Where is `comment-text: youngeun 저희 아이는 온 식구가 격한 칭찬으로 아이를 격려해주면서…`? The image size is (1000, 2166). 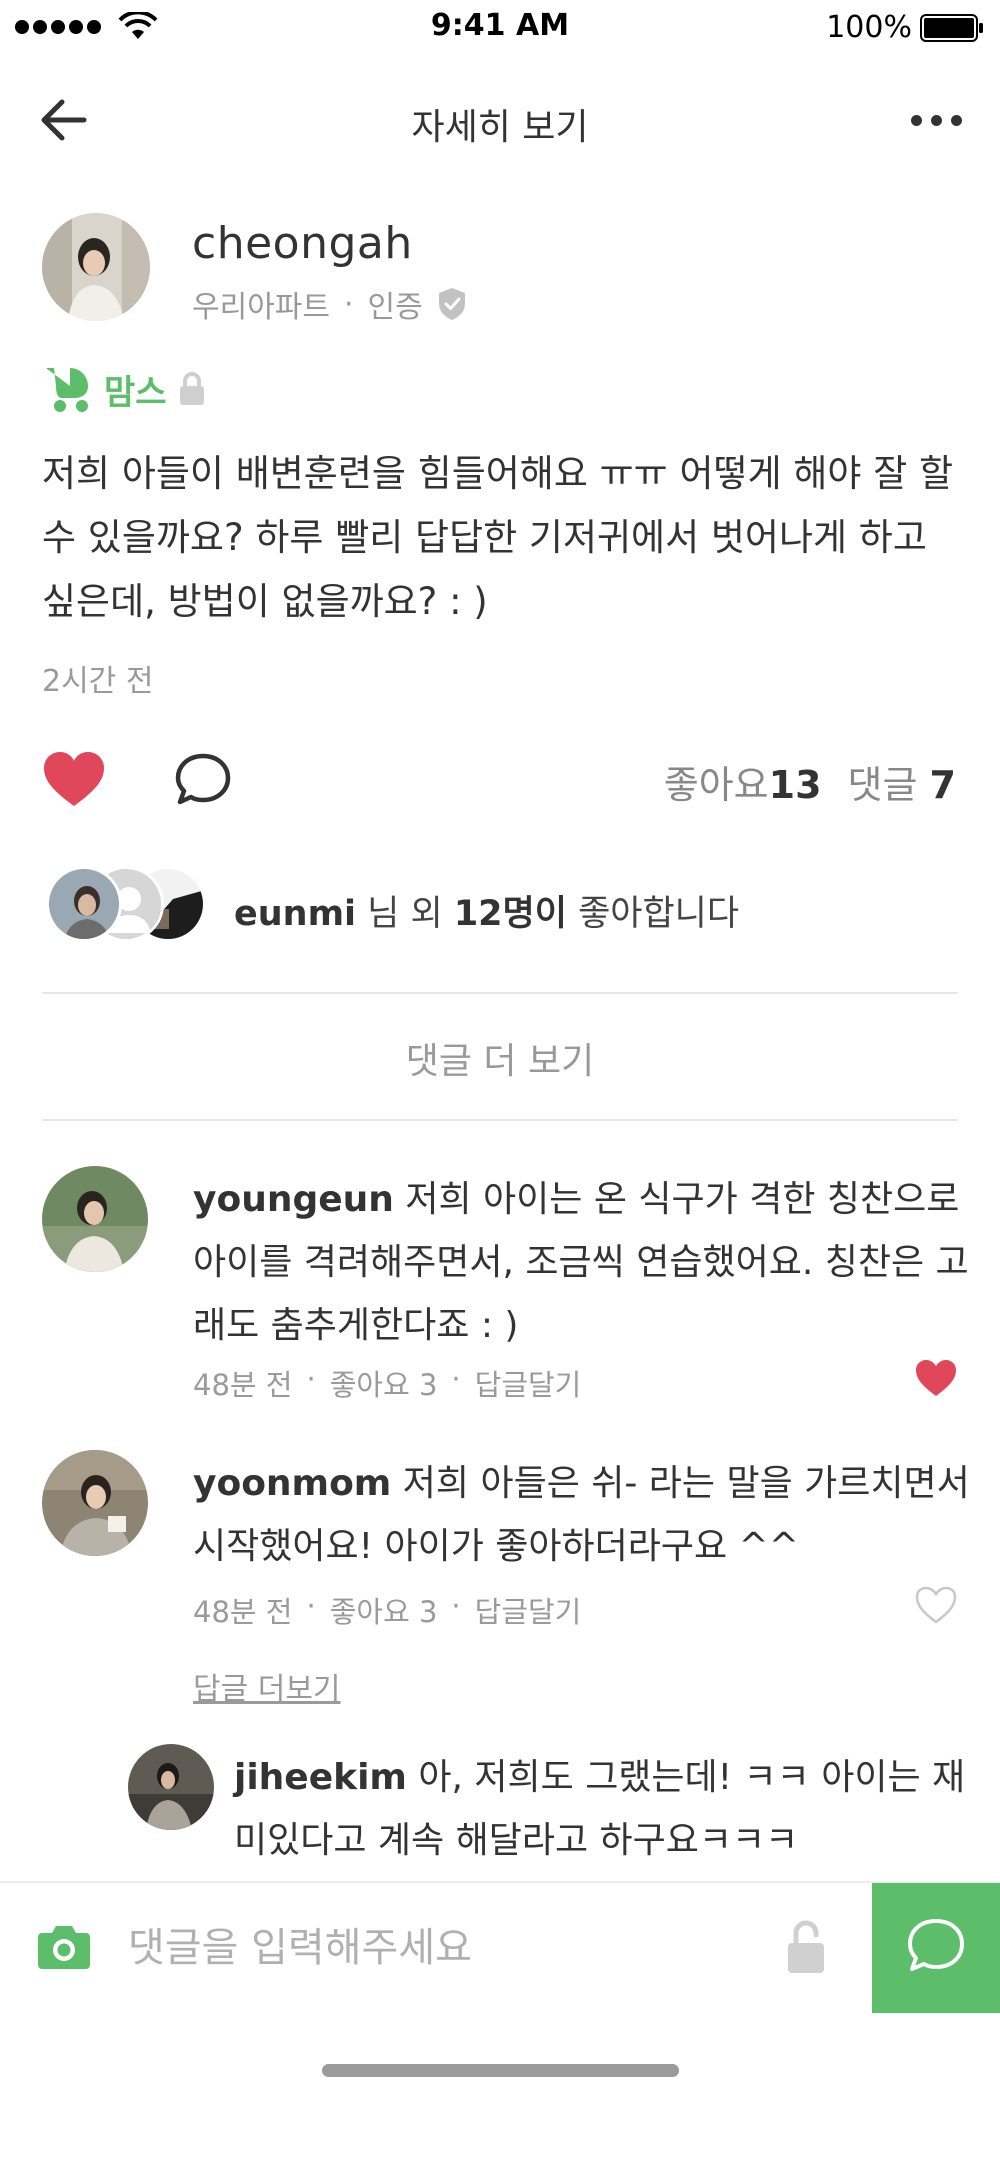 comment-text: youngeun 저희 아이는 온 식구가 격한 칭찬으로 아이를 격려해주면서… is located at coordinates (583, 1262).